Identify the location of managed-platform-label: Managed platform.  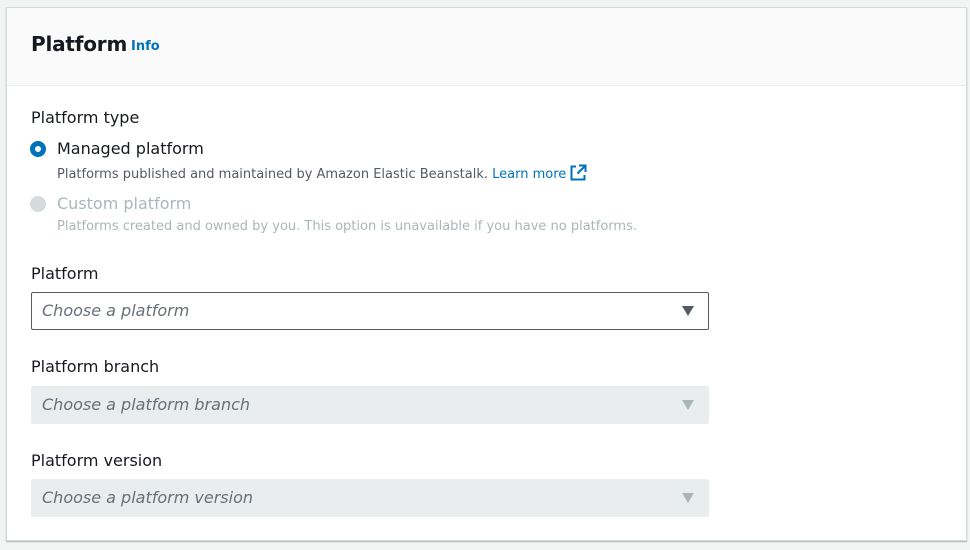
(130, 148).